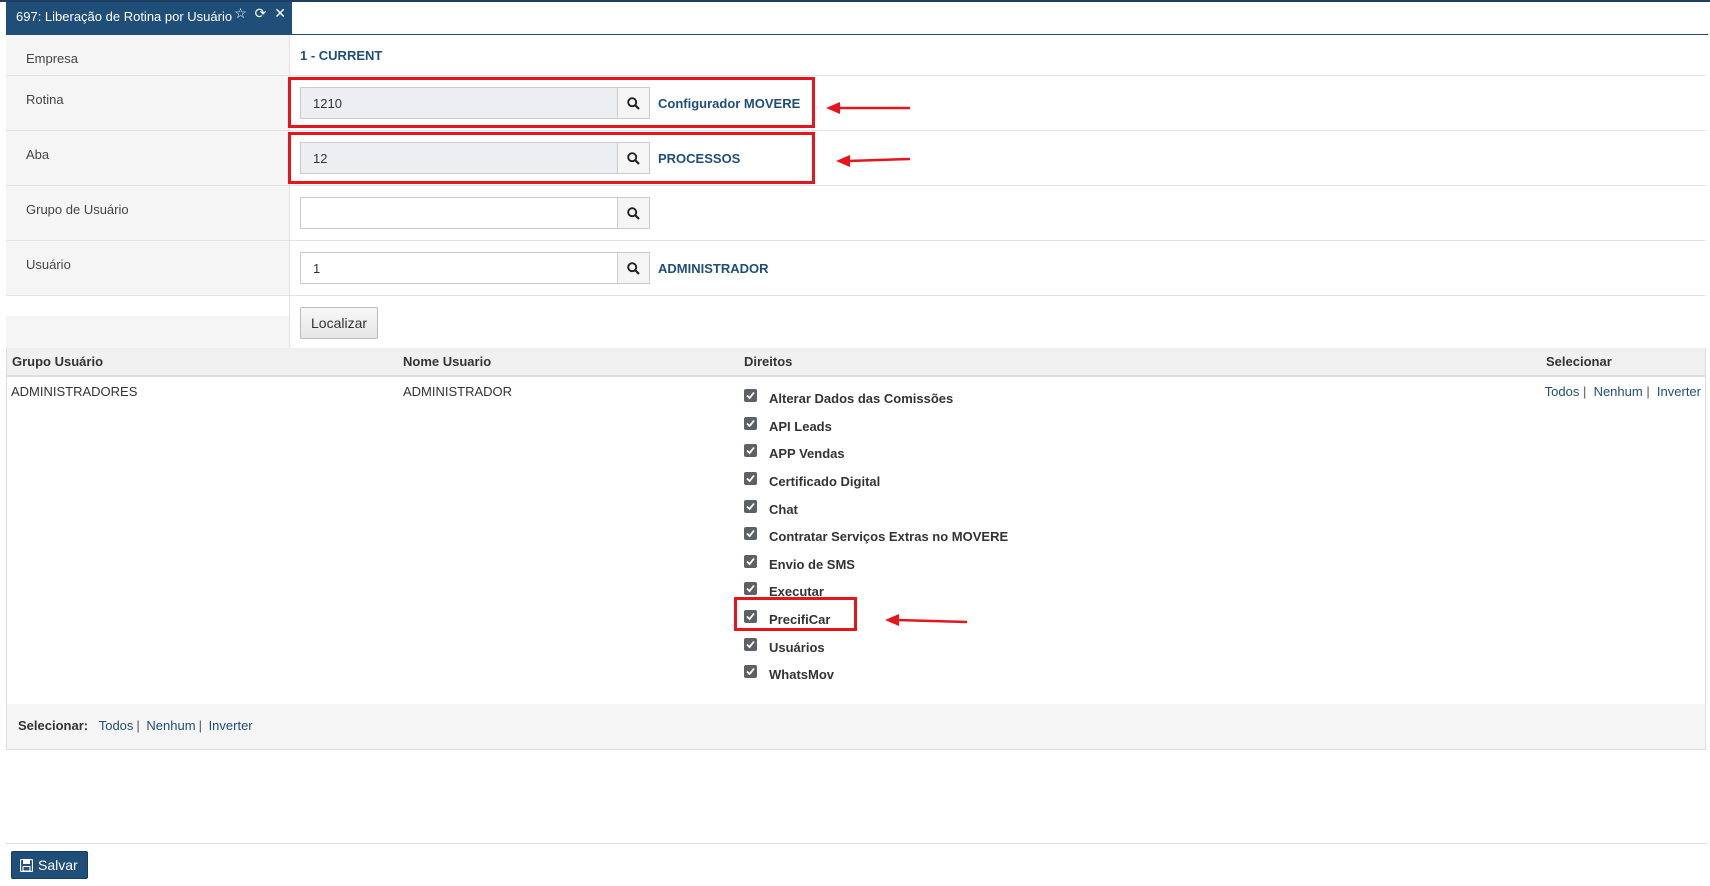  I want to click on grid-footer: Selecionar: Todos | Nenhum | Inverter, so click(856, 726).